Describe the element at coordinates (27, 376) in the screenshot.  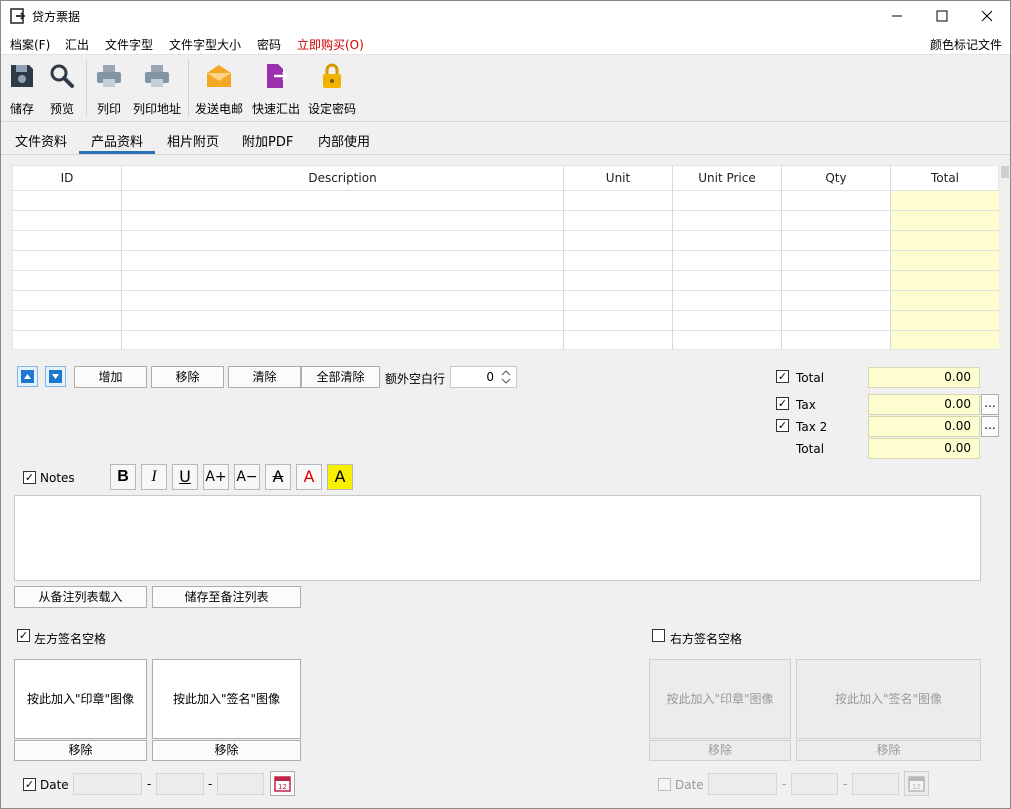
I see `move-up-button` at that location.